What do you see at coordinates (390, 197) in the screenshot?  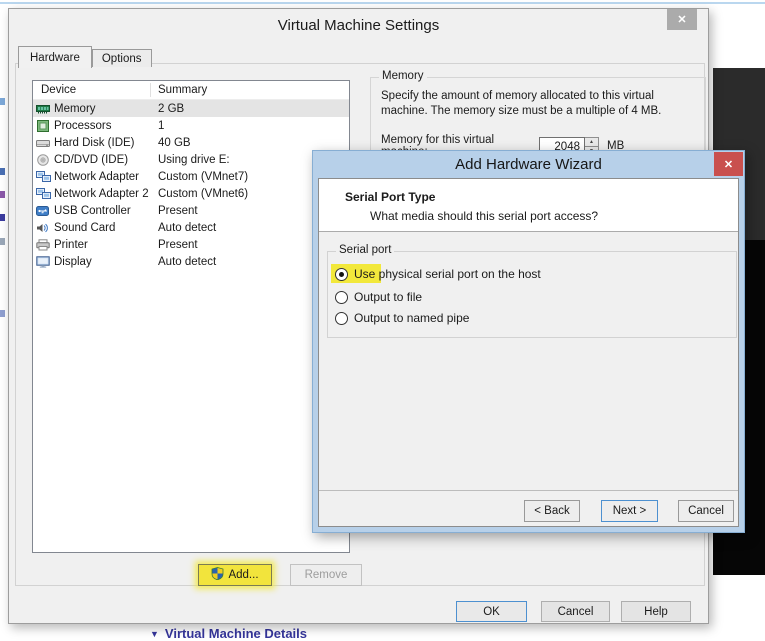 I see `wizard-heading: Serial Port Type` at bounding box center [390, 197].